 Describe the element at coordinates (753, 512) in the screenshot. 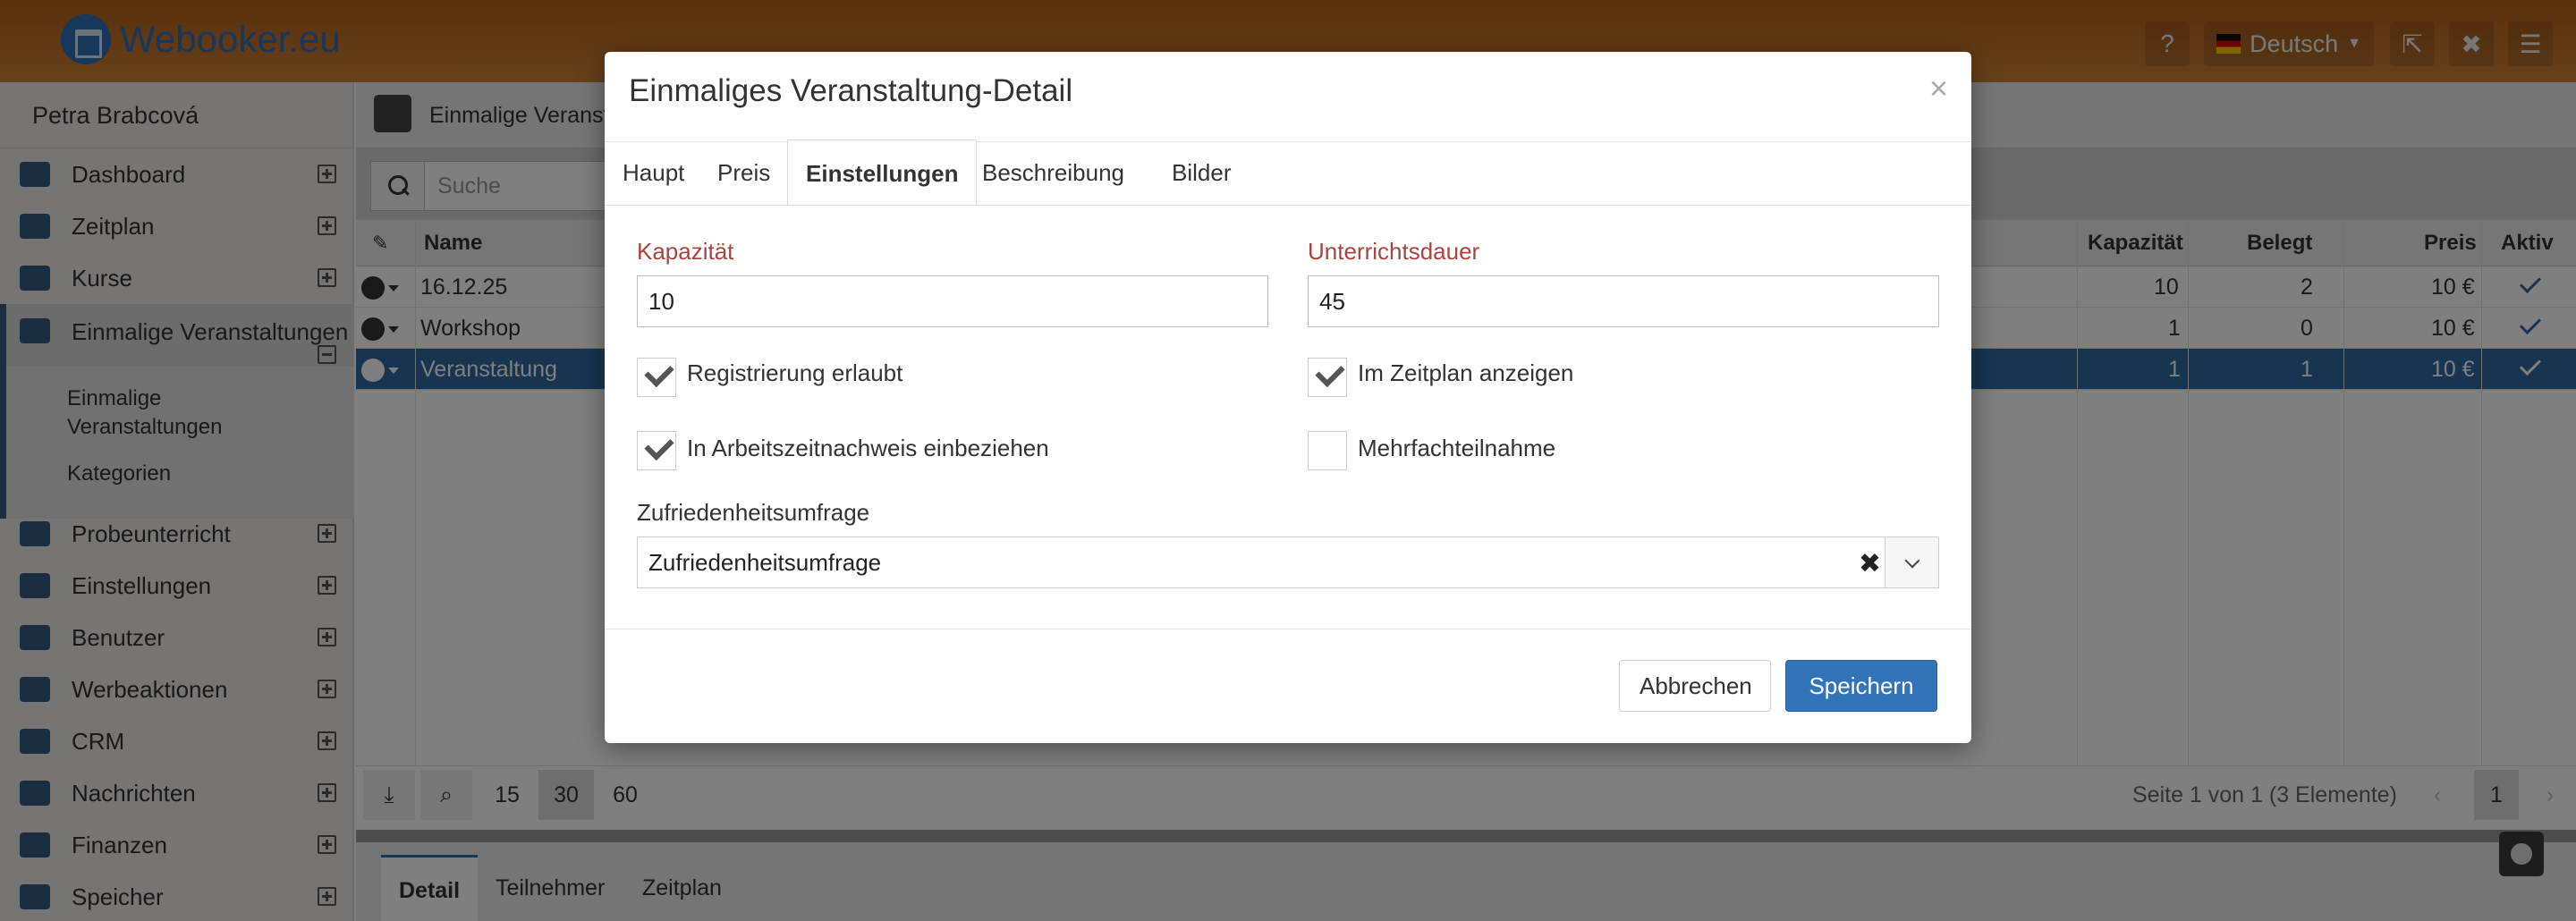

I see `umfrage-label: Zufriedenheitsumfrage` at that location.